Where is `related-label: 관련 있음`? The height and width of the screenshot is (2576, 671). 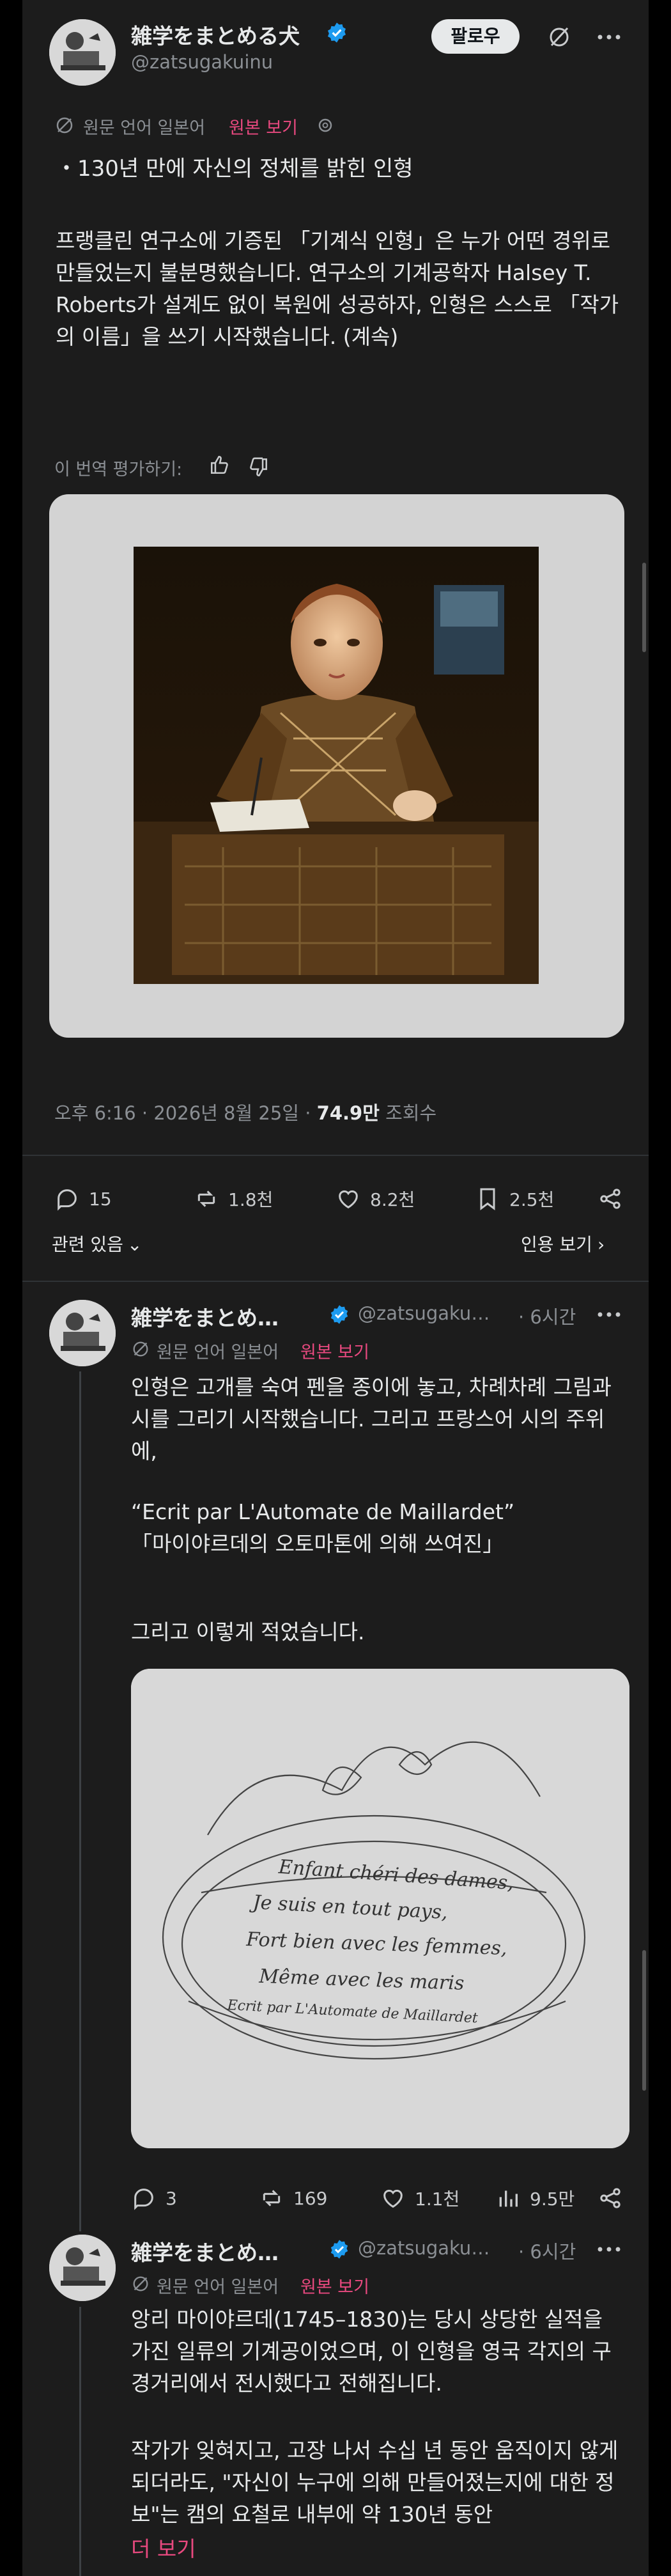 related-label: 관련 있음 is located at coordinates (87, 1244).